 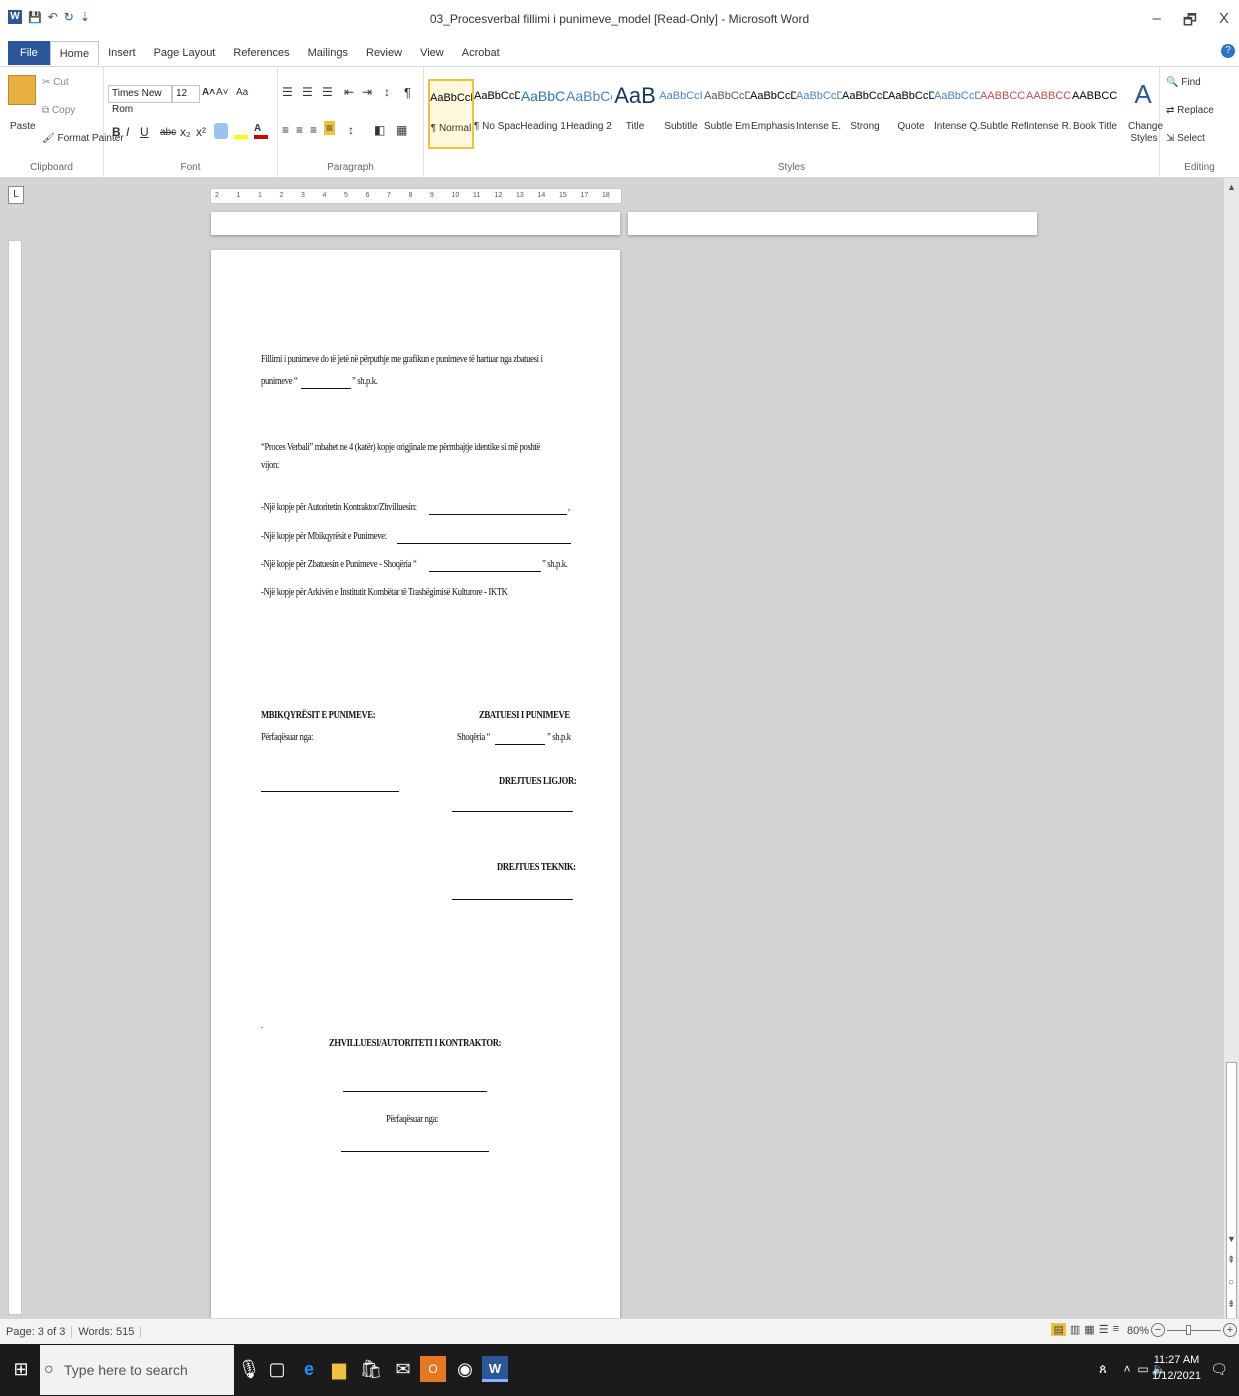 What do you see at coordinates (1176, 1368) in the screenshot?
I see `system-clock: 11:27 AM 1/12/2021` at bounding box center [1176, 1368].